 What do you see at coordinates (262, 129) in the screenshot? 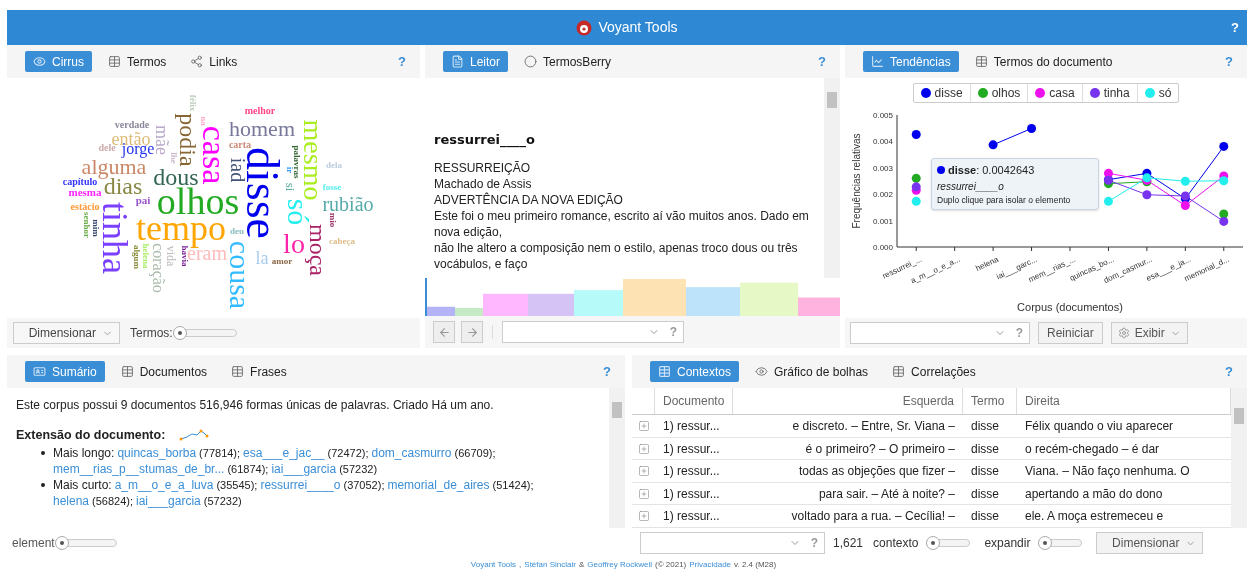
I see `cloud-word: homem` at bounding box center [262, 129].